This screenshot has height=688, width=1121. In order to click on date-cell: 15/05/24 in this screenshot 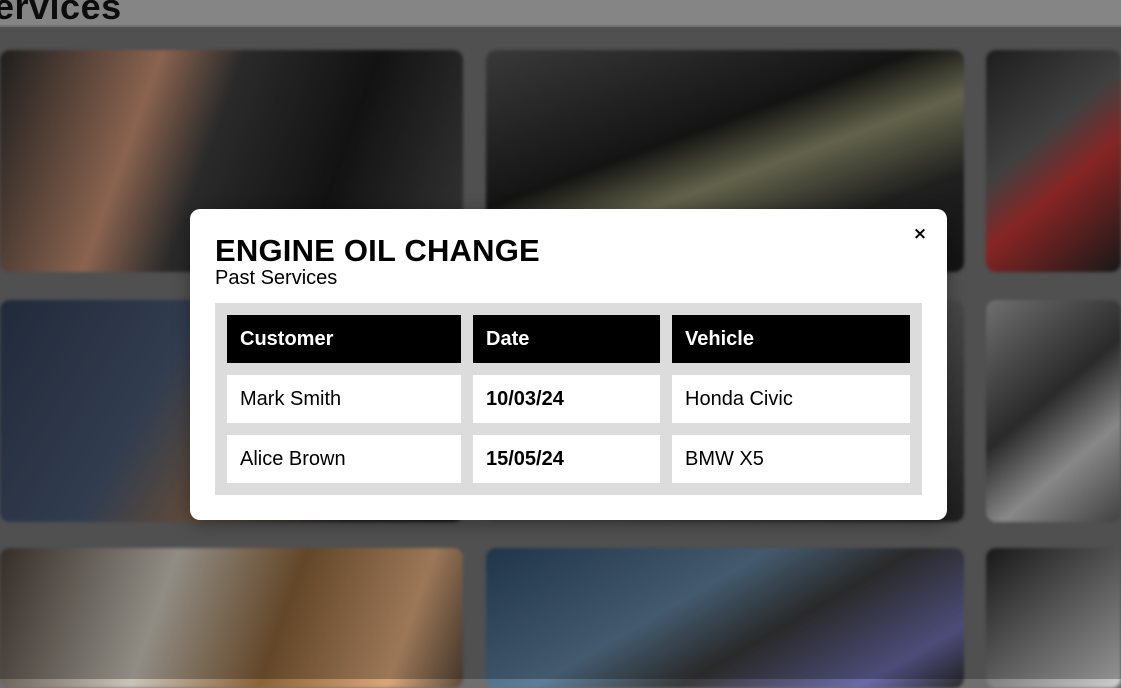, I will do `click(566, 459)`.